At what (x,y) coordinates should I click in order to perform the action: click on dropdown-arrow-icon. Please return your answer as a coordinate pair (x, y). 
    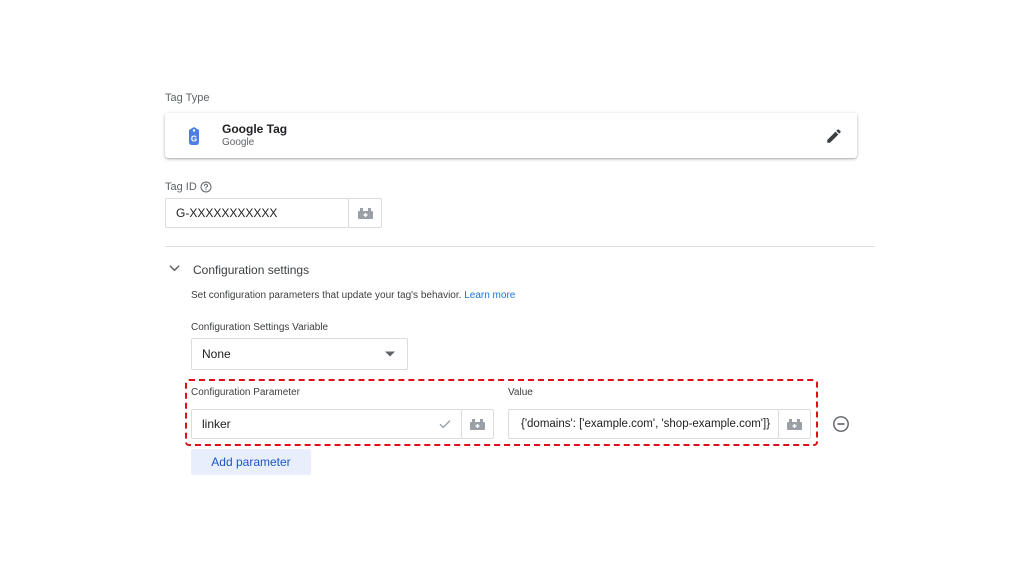
    Looking at the image, I should click on (390, 354).